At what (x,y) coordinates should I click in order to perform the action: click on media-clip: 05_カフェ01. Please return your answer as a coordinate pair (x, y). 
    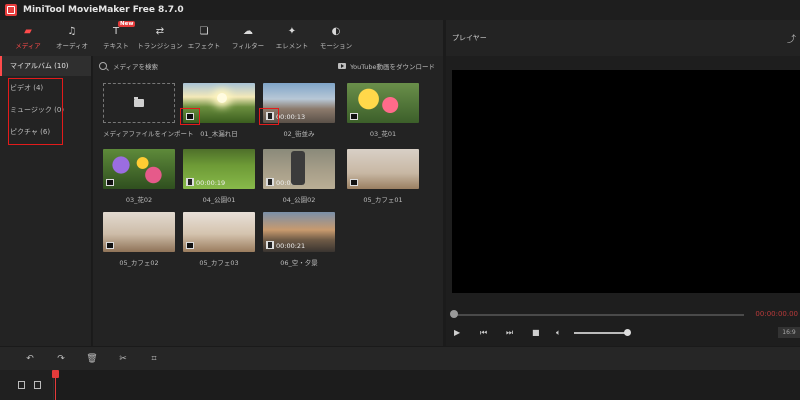
    Looking at the image, I should click on (383, 176).